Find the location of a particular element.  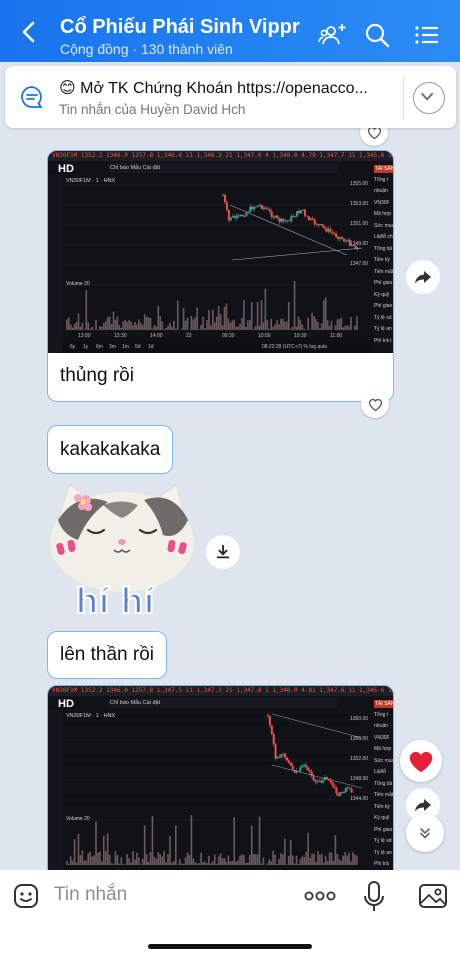

hd-badge: HD is located at coordinates (66, 169).